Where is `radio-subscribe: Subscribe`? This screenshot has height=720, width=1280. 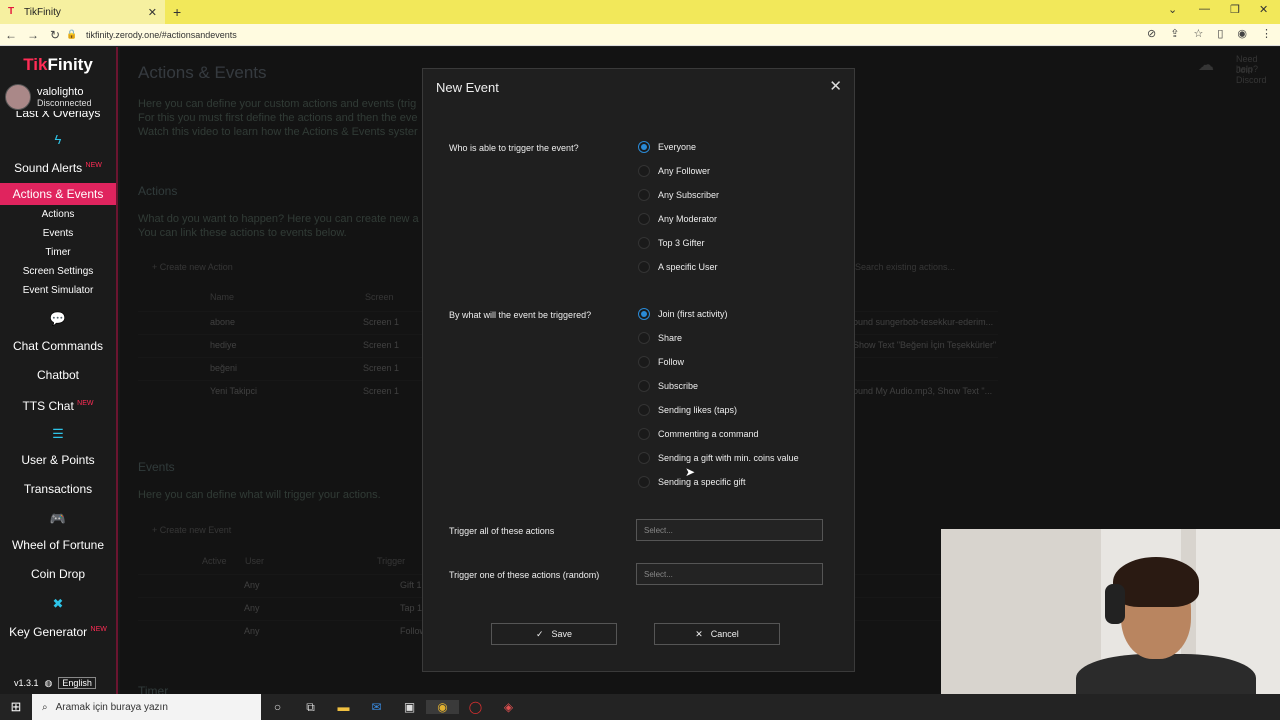 radio-subscribe: Subscribe is located at coordinates (668, 386).